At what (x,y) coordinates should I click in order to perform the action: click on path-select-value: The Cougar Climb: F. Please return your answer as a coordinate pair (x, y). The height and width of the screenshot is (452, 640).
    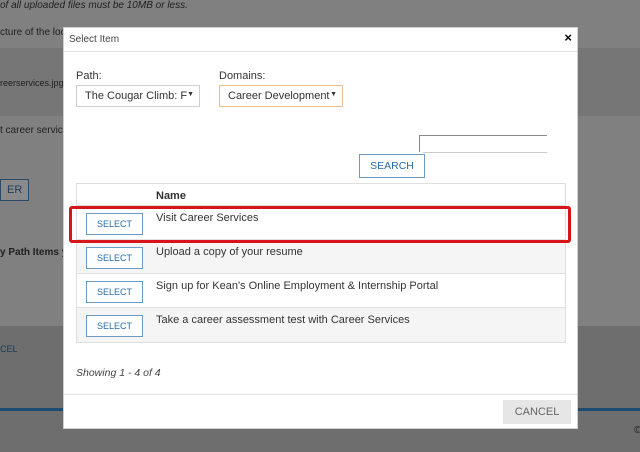
    Looking at the image, I should click on (136, 96).